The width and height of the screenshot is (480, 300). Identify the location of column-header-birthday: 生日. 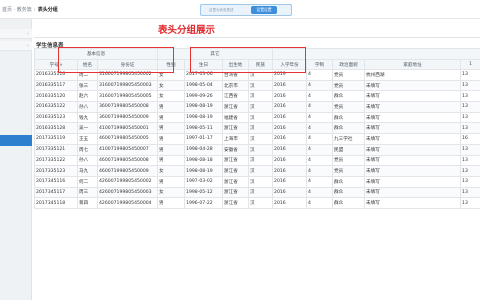
(204, 64).